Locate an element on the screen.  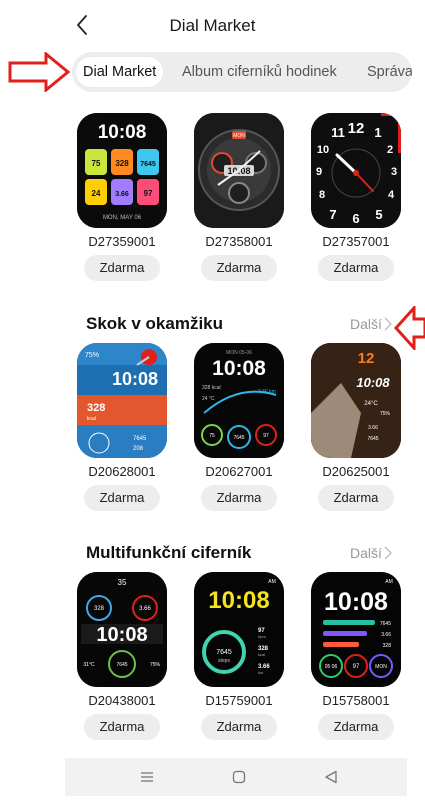
home-icon is located at coordinates (239, 777).